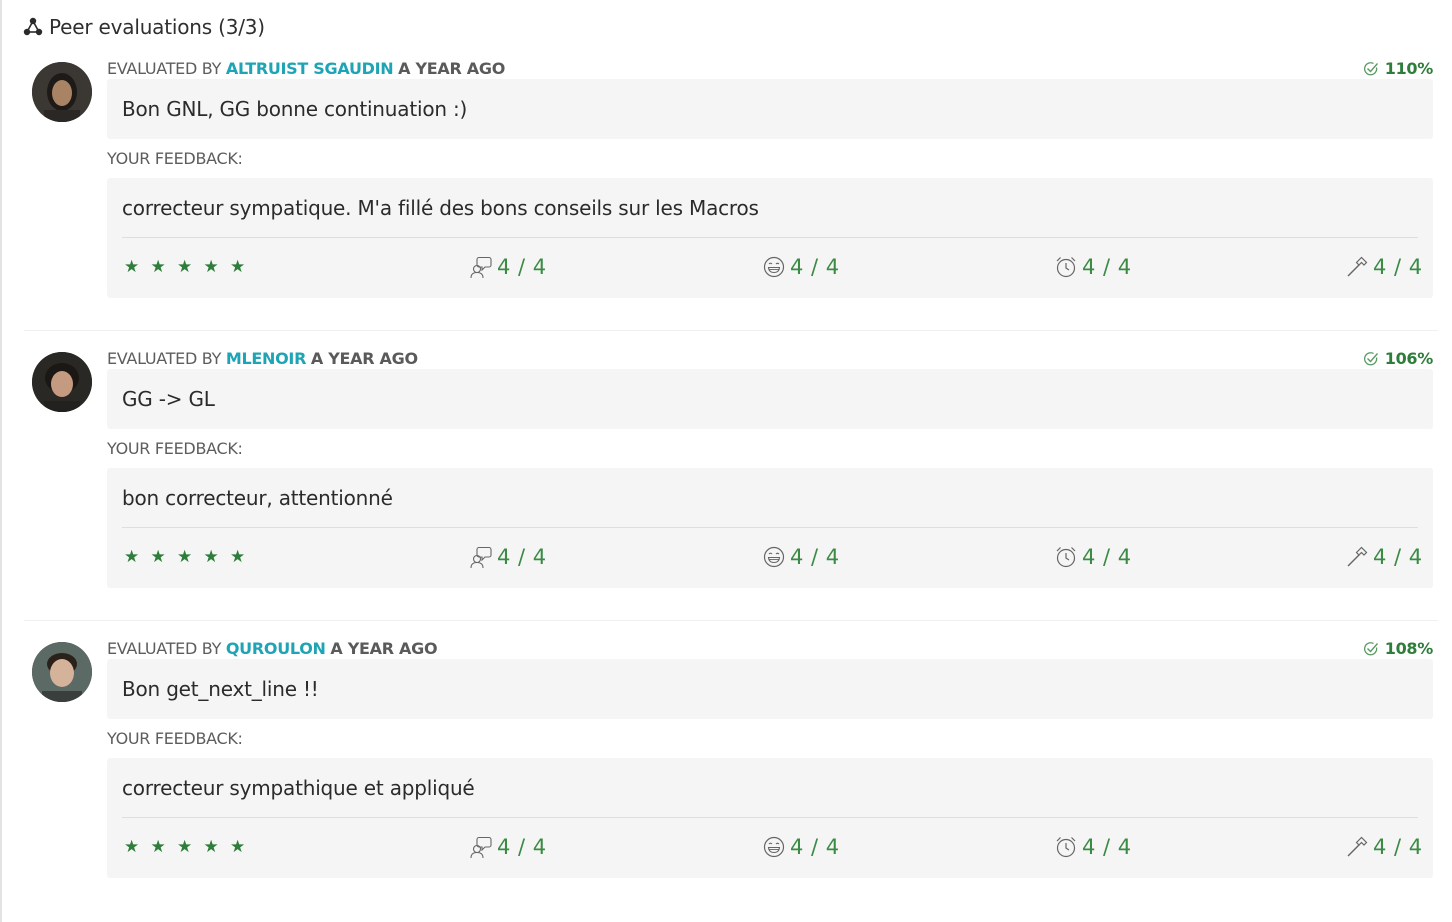 Image resolution: width=1452 pixels, height=922 pixels. Describe the element at coordinates (770, 69) in the screenshot. I see `evaluation-meta: Evaluated by altruist sgaudin a year ago` at that location.